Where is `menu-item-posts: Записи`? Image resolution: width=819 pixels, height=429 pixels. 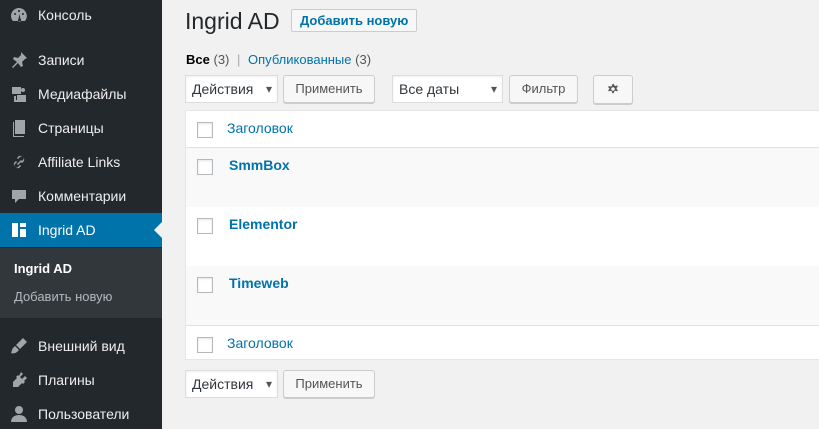
menu-item-posts: Записи is located at coordinates (81, 60).